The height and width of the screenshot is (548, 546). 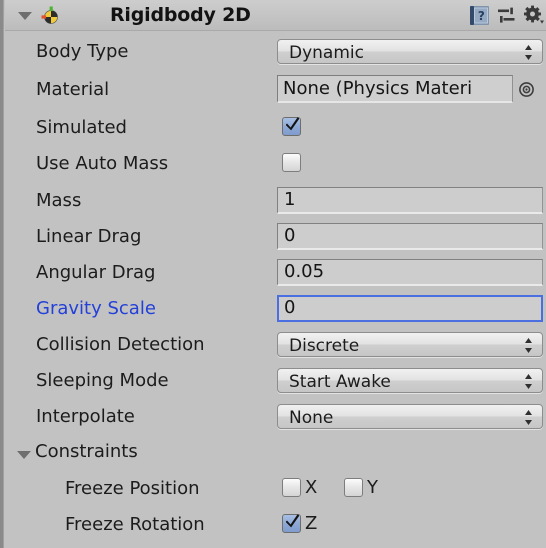 I want to click on sleeping-mode-value: Start Awake, so click(x=340, y=382).